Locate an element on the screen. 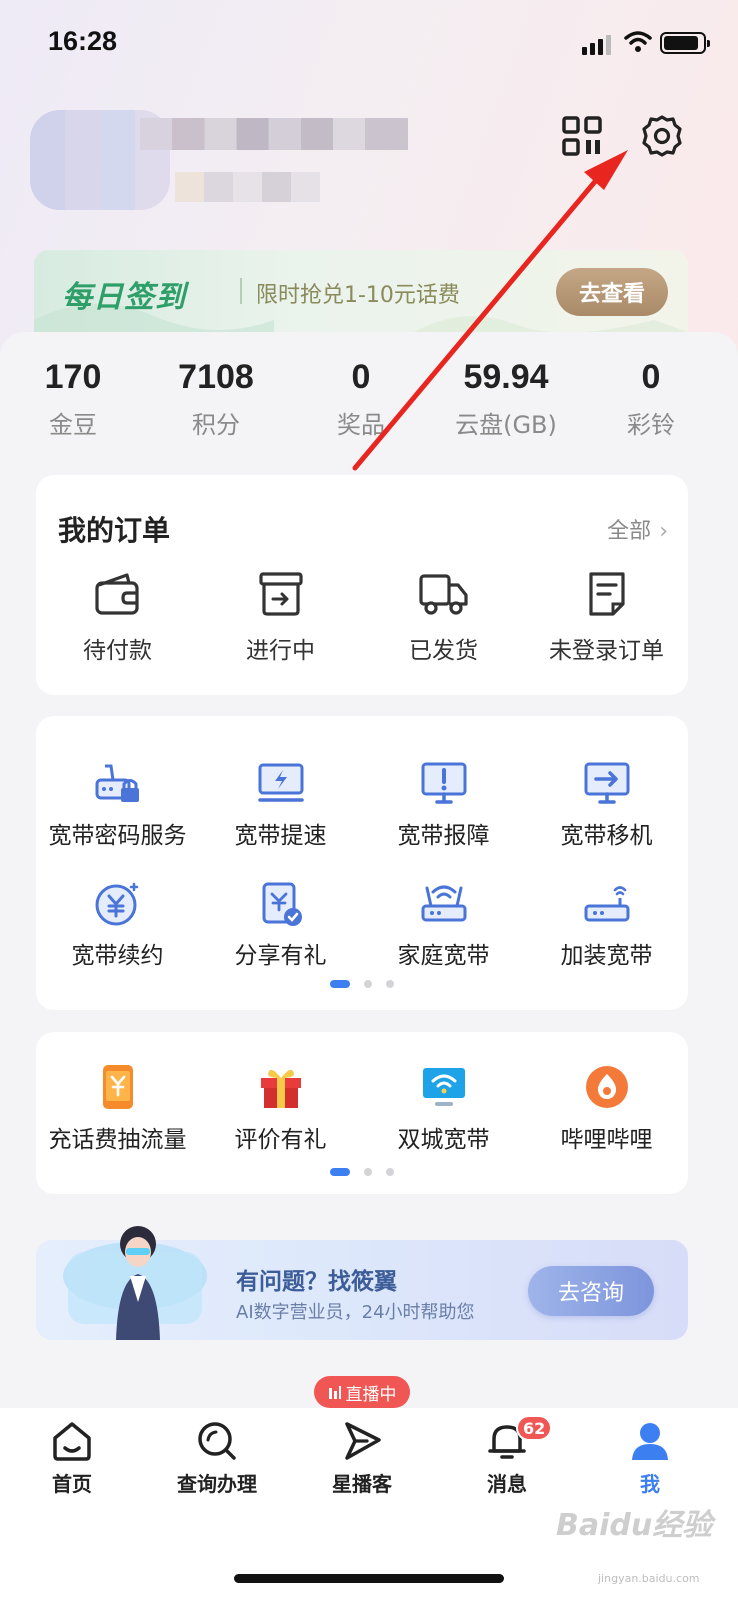 The width and height of the screenshot is (738, 1600). alert-monitor-icon is located at coordinates (443, 783).